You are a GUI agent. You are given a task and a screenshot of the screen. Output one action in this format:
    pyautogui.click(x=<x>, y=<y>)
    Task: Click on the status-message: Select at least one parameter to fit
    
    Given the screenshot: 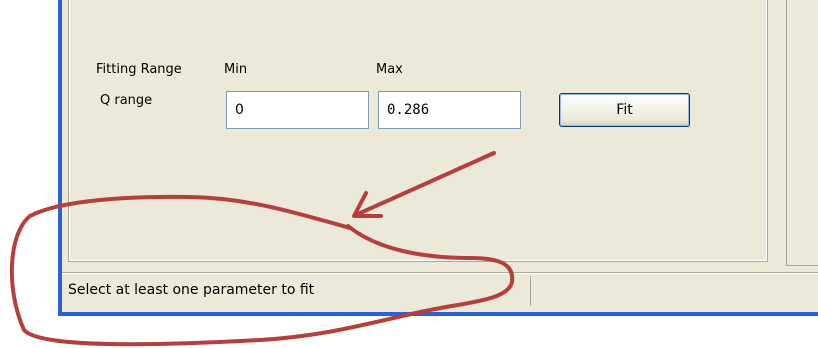 What is the action you would take?
    pyautogui.click(x=191, y=290)
    